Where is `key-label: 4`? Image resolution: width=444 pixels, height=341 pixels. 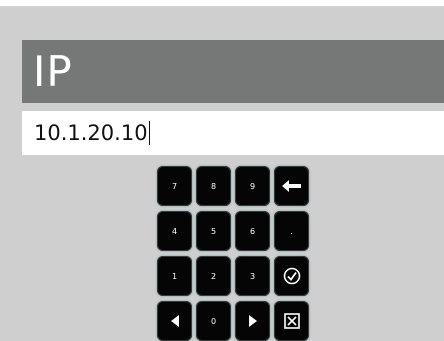
key-label: 4 is located at coordinates (174, 231).